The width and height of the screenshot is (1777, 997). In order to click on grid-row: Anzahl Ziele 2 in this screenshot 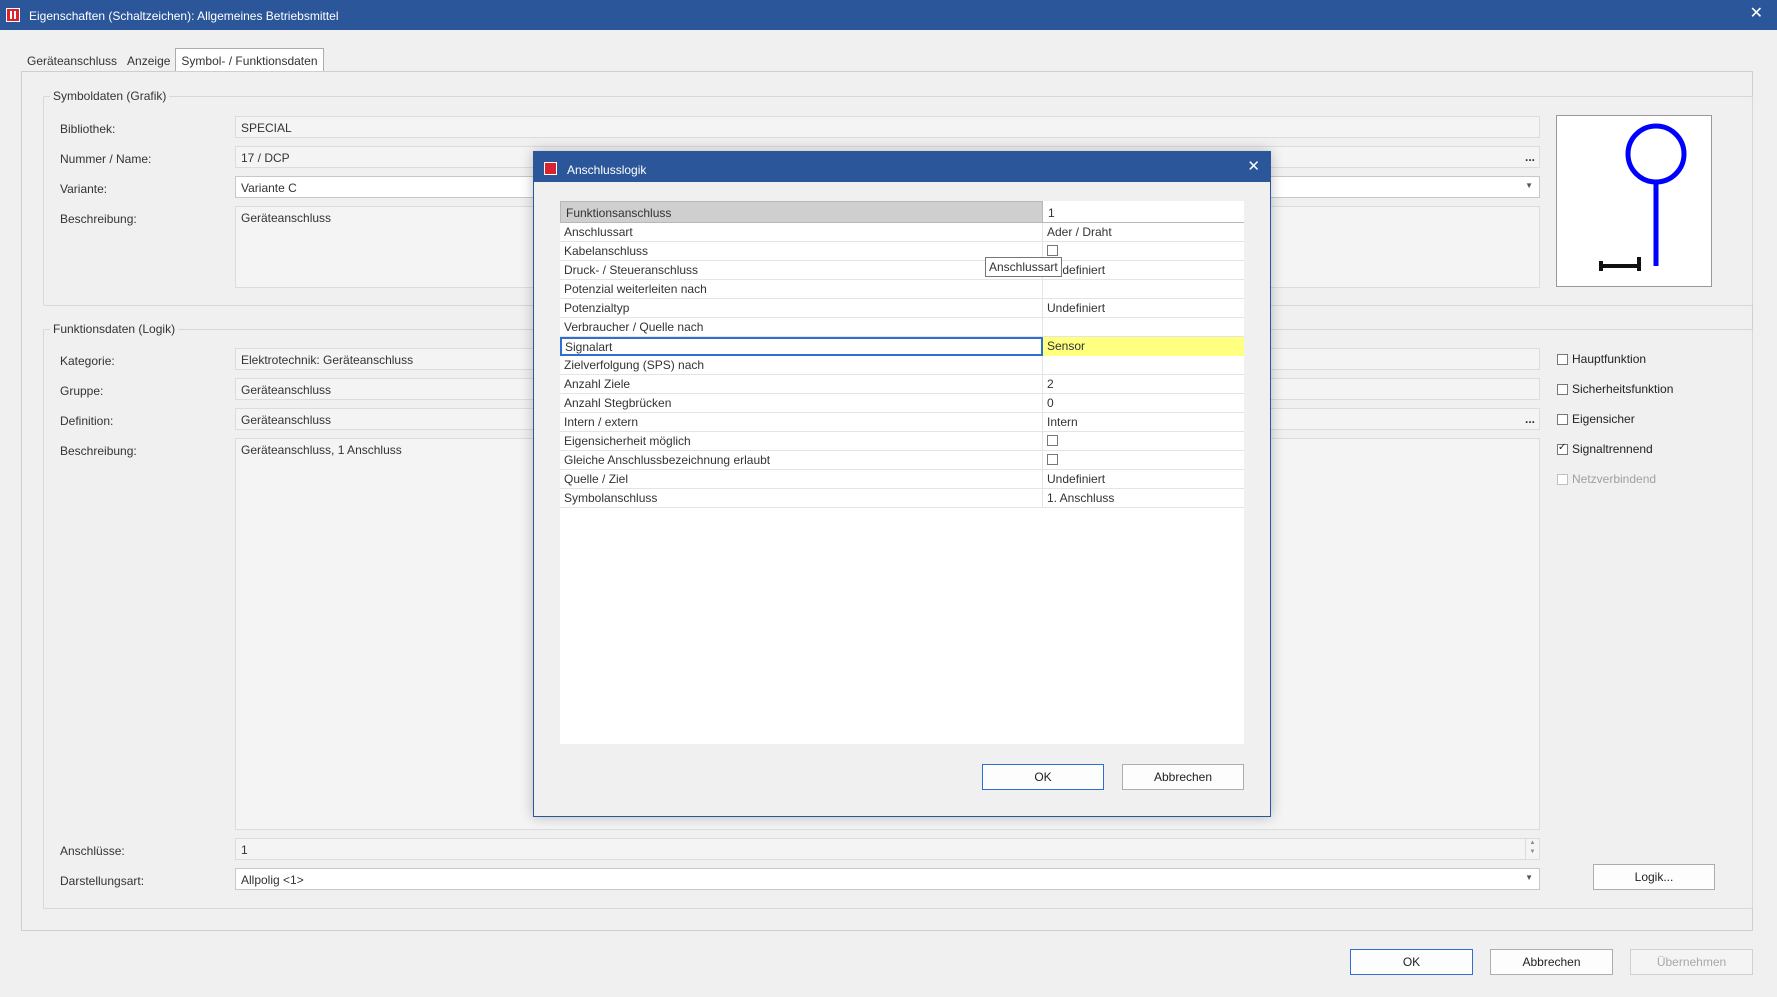, I will do `click(902, 384)`.